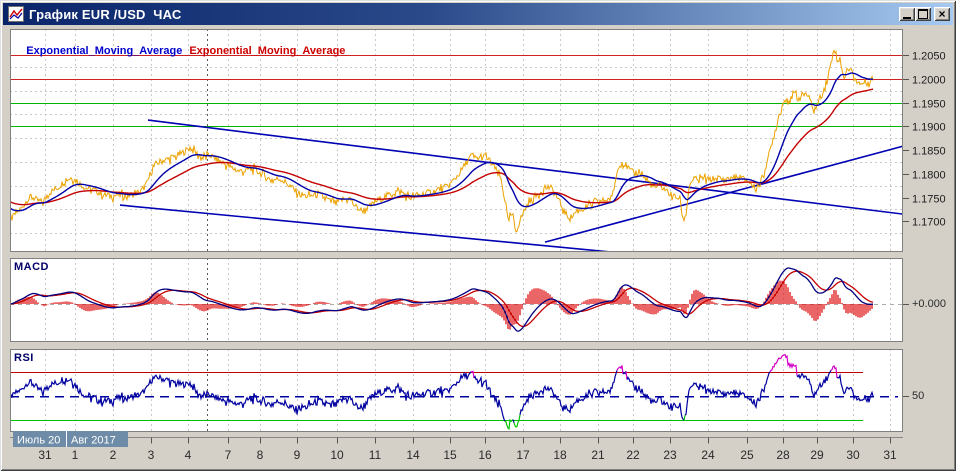 The image size is (956, 471). Describe the element at coordinates (375, 455) in the screenshot. I see `day-label: 11` at that location.